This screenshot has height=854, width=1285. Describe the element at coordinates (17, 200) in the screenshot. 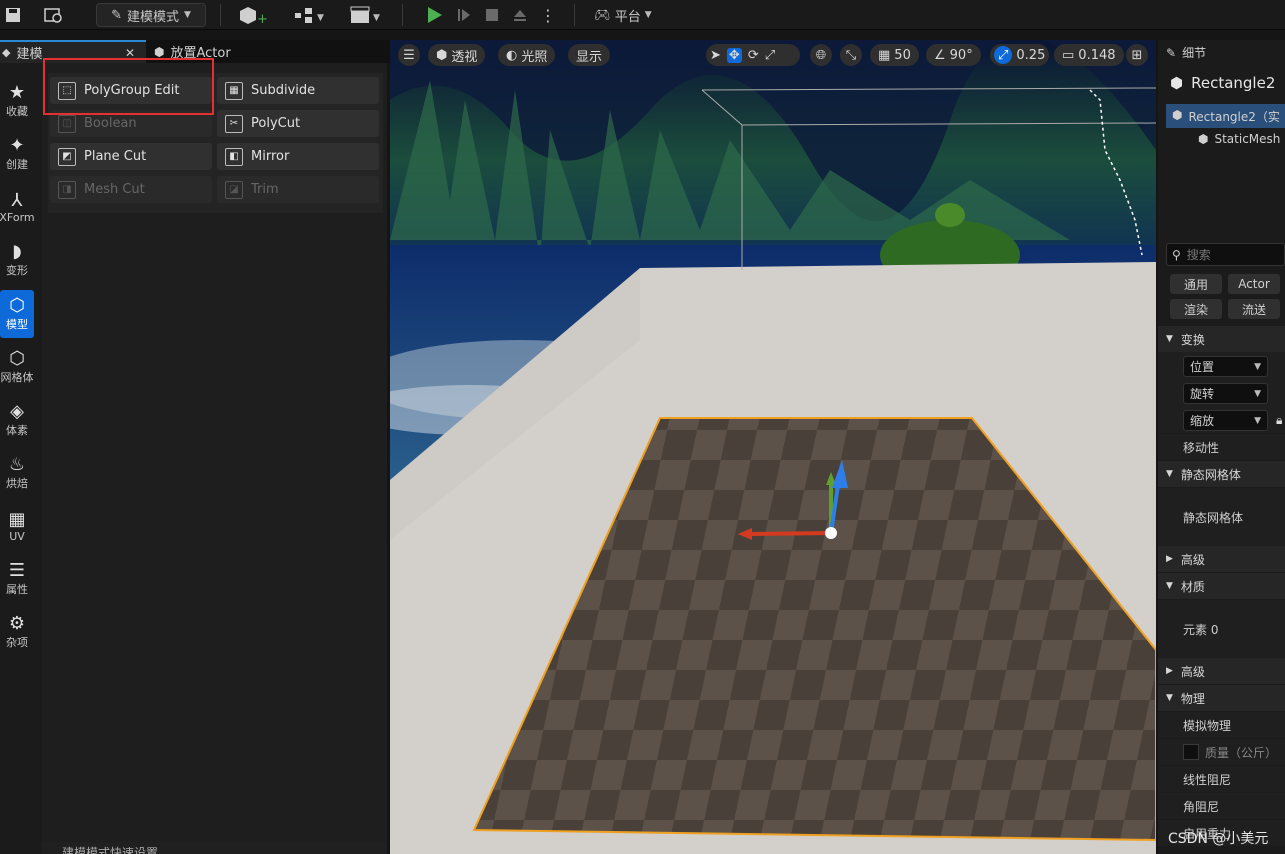

I see `xform-icon: ⅄` at that location.